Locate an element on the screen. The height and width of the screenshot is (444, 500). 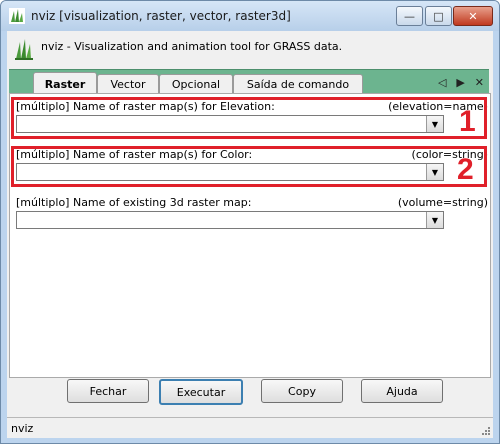
run-button: Executar is located at coordinates (201, 392).